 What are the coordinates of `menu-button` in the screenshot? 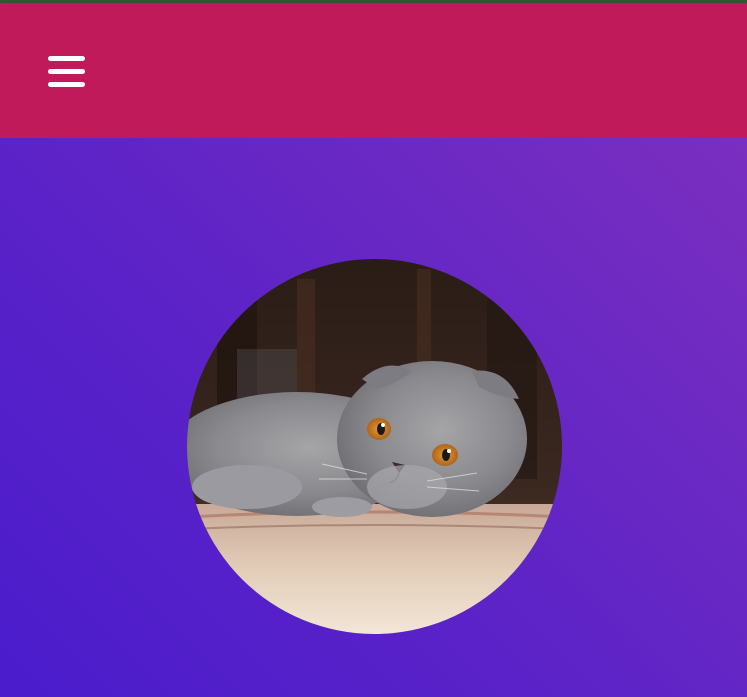 It's located at (66, 71).